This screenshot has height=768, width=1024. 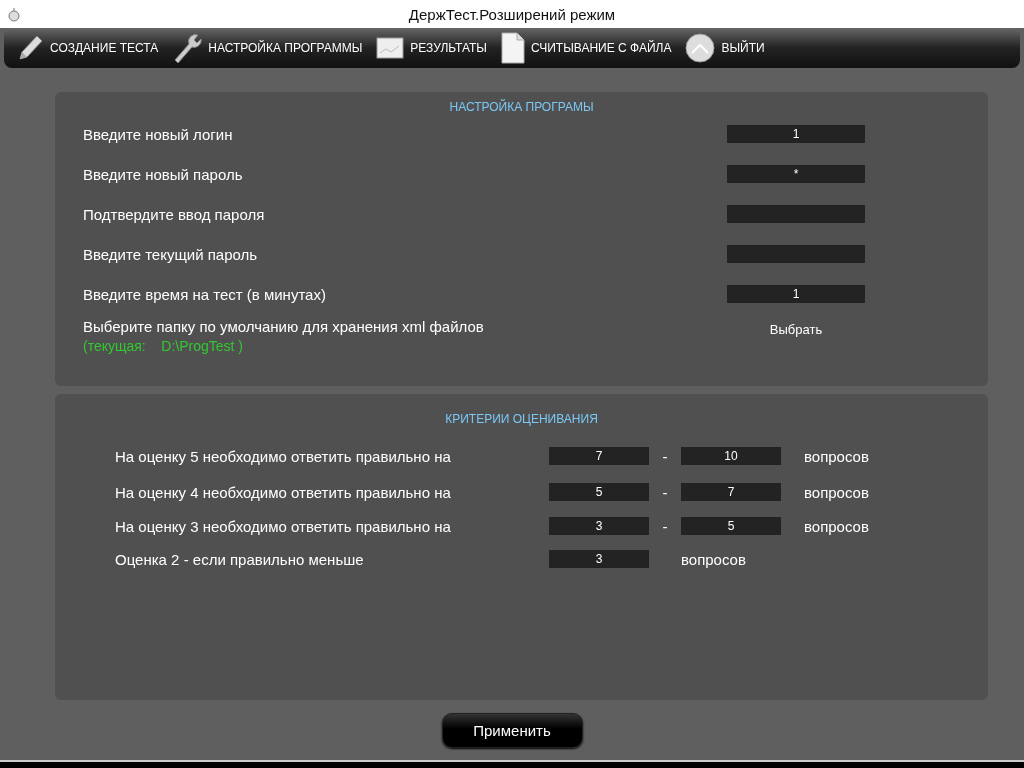 What do you see at coordinates (283, 492) in the screenshot?
I see `criterion-label: На оценку 4 необходимо ответить правильно на` at bounding box center [283, 492].